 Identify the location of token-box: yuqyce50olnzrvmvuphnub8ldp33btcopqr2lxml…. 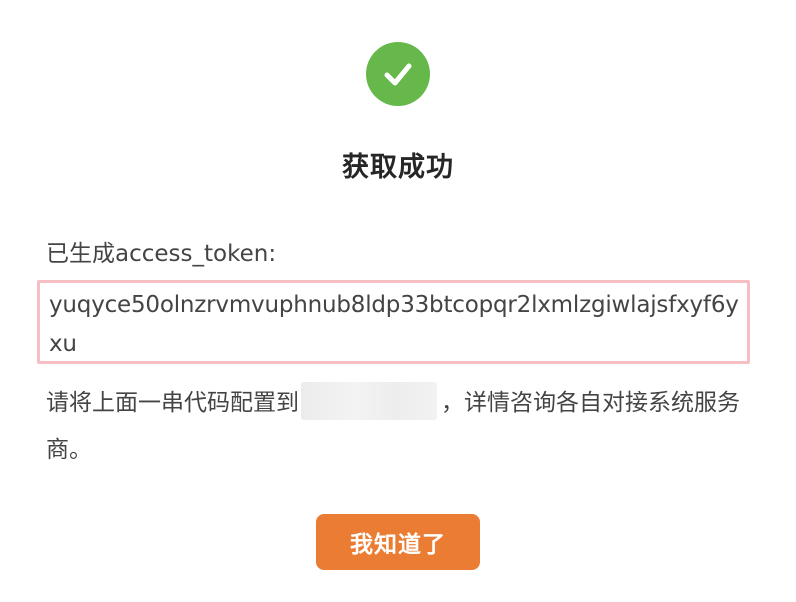
(393, 322).